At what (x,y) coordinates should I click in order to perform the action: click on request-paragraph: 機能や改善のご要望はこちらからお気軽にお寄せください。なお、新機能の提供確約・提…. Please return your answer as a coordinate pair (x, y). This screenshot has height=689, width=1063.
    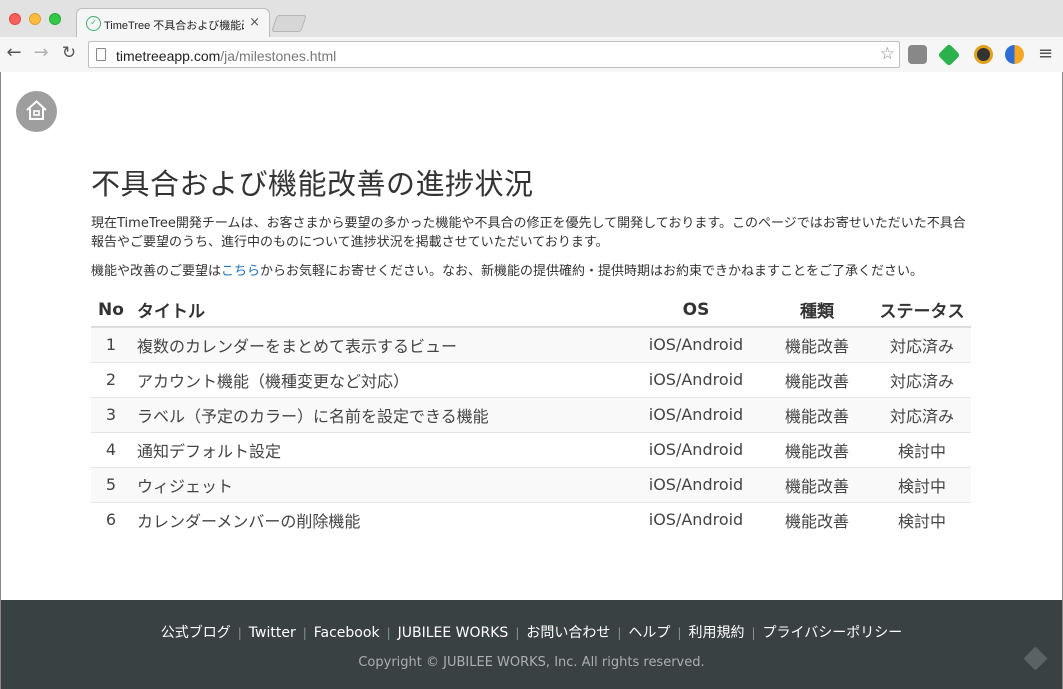
    Looking at the image, I should click on (531, 271).